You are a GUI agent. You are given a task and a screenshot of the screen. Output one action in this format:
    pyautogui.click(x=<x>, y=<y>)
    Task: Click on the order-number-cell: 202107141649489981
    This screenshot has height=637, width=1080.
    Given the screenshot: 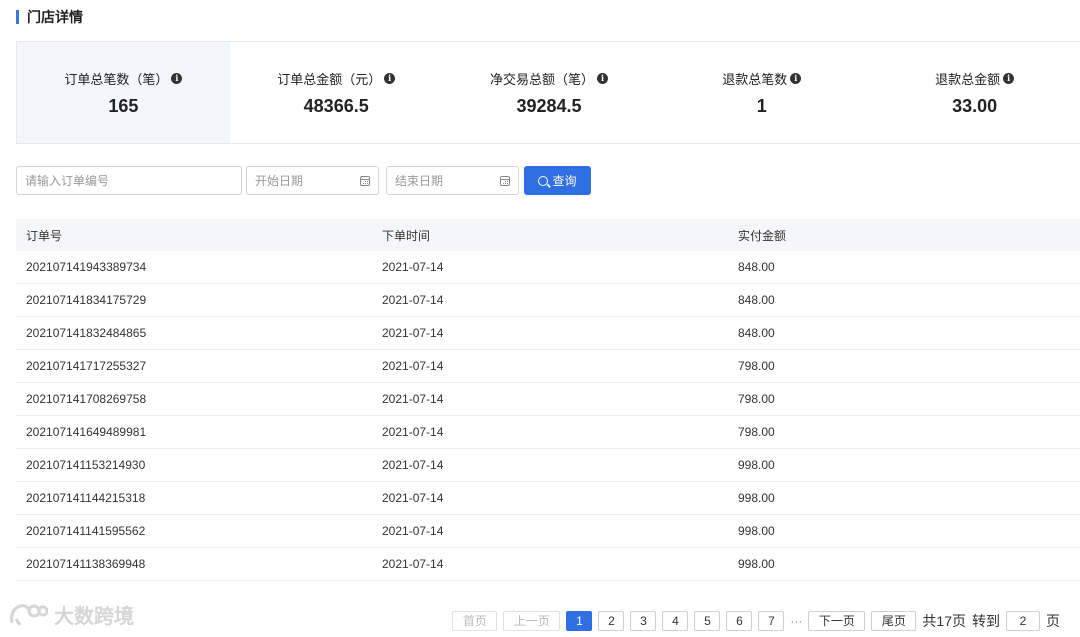 What is the action you would take?
    pyautogui.click(x=194, y=432)
    